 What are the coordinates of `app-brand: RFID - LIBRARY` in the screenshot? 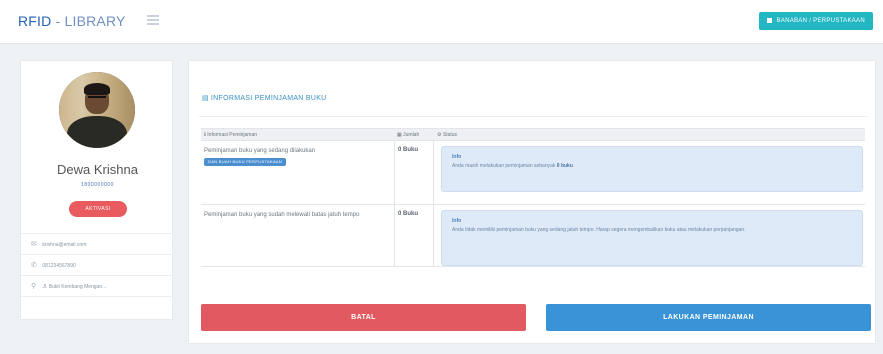 It's located at (72, 21).